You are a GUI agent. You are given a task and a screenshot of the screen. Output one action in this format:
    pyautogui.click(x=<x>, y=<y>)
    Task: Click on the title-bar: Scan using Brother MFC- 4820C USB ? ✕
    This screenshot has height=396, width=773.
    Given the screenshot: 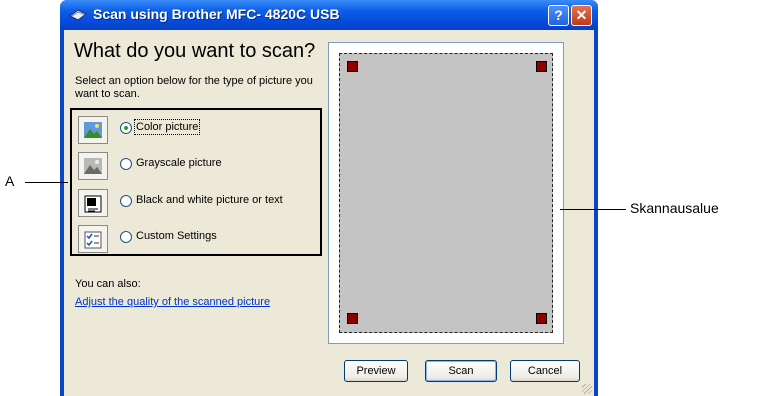 What is the action you would take?
    pyautogui.click(x=329, y=15)
    